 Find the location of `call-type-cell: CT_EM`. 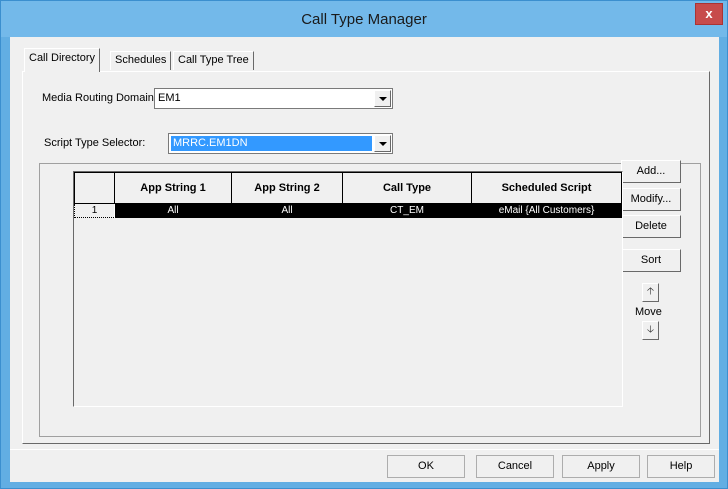

call-type-cell: CT_EM is located at coordinates (407, 210).